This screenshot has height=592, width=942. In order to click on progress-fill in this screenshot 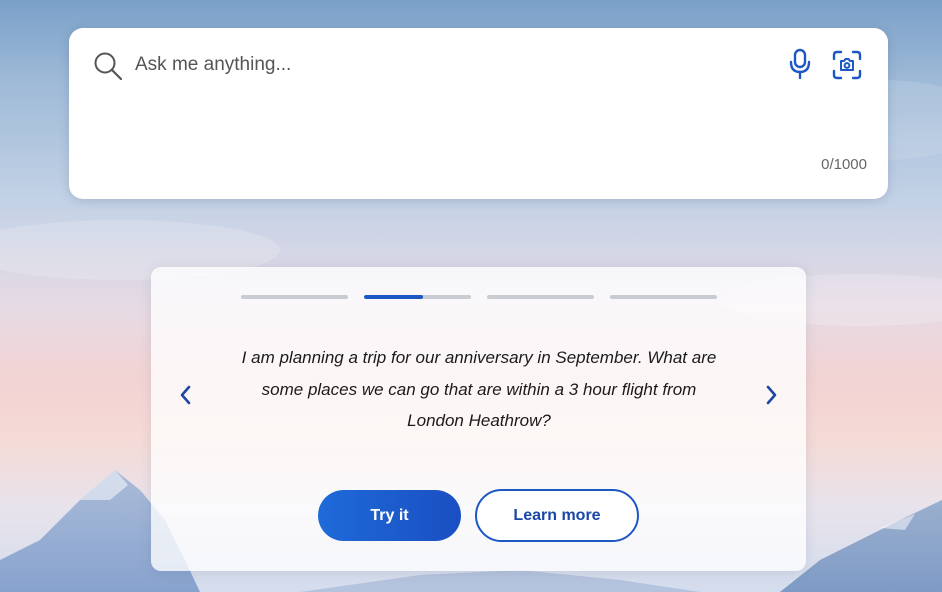, I will do `click(393, 297)`.